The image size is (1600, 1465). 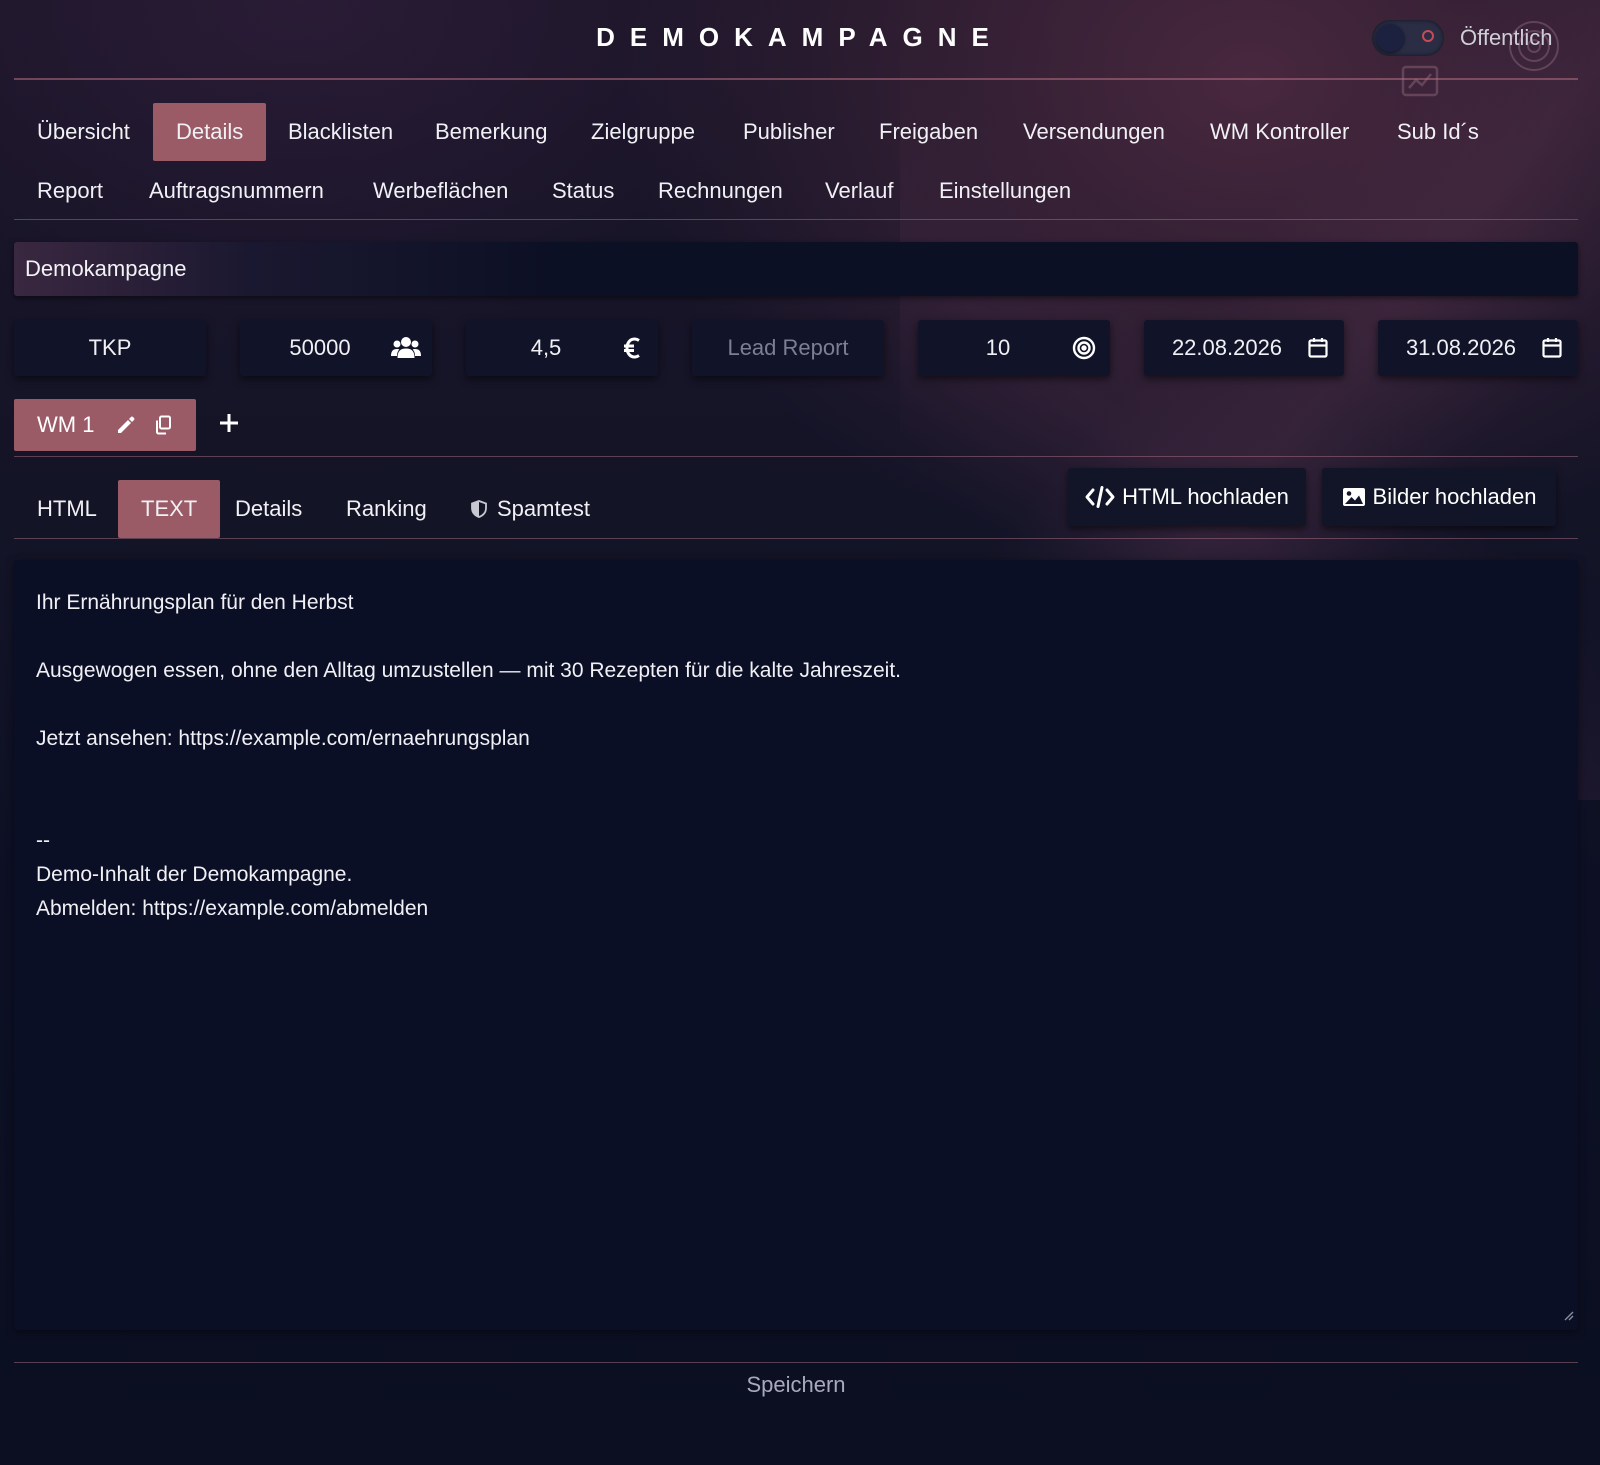 What do you see at coordinates (163, 425) in the screenshot?
I see `copy-icon` at bounding box center [163, 425].